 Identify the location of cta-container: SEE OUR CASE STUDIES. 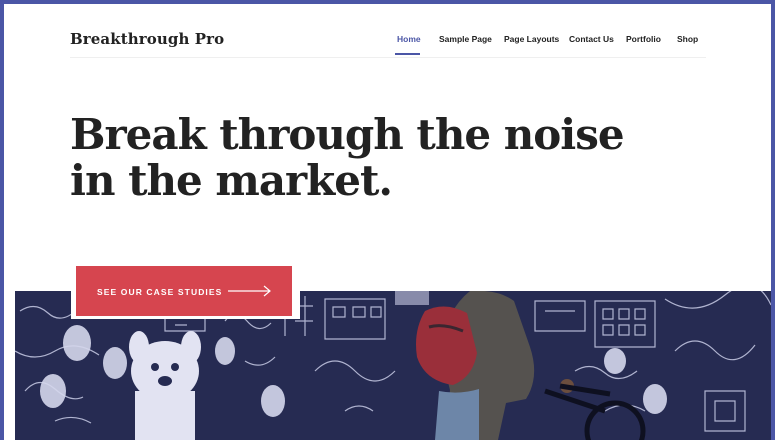
(185, 290).